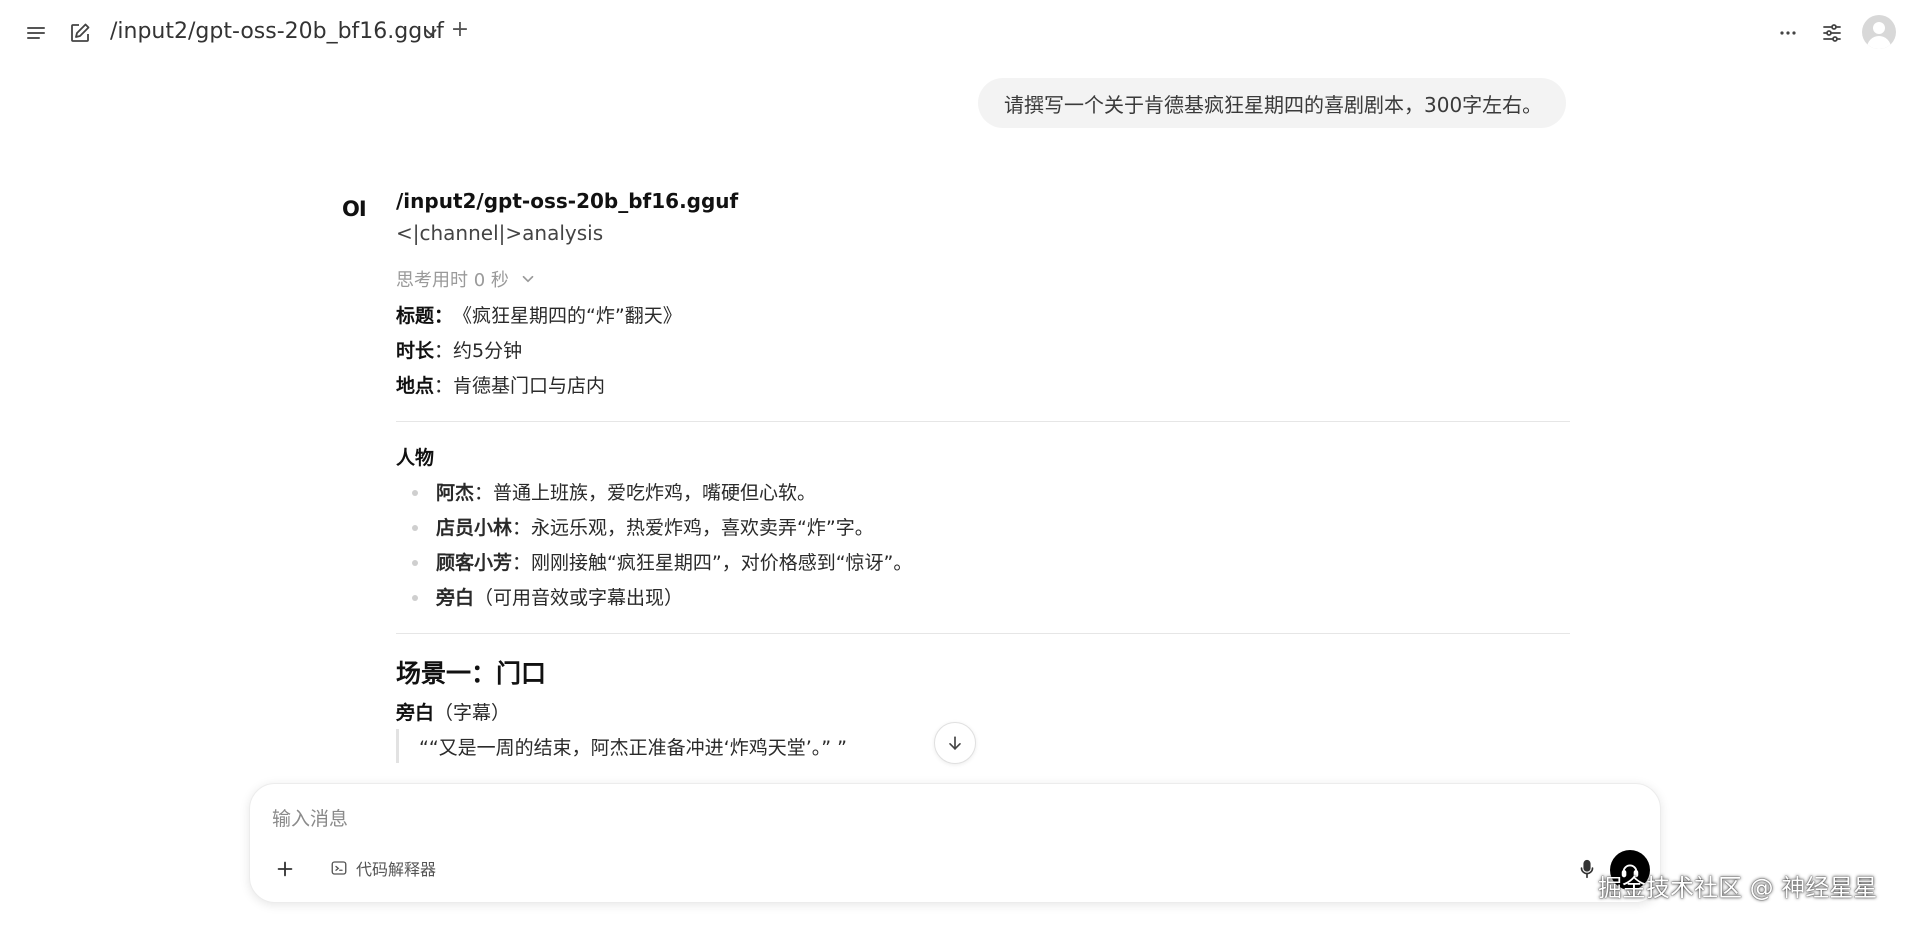  I want to click on list-item: 顾客小芳 ：刚刚接触“疯狂星期四”，对价格感到“惊讶”。, so click(983, 561).